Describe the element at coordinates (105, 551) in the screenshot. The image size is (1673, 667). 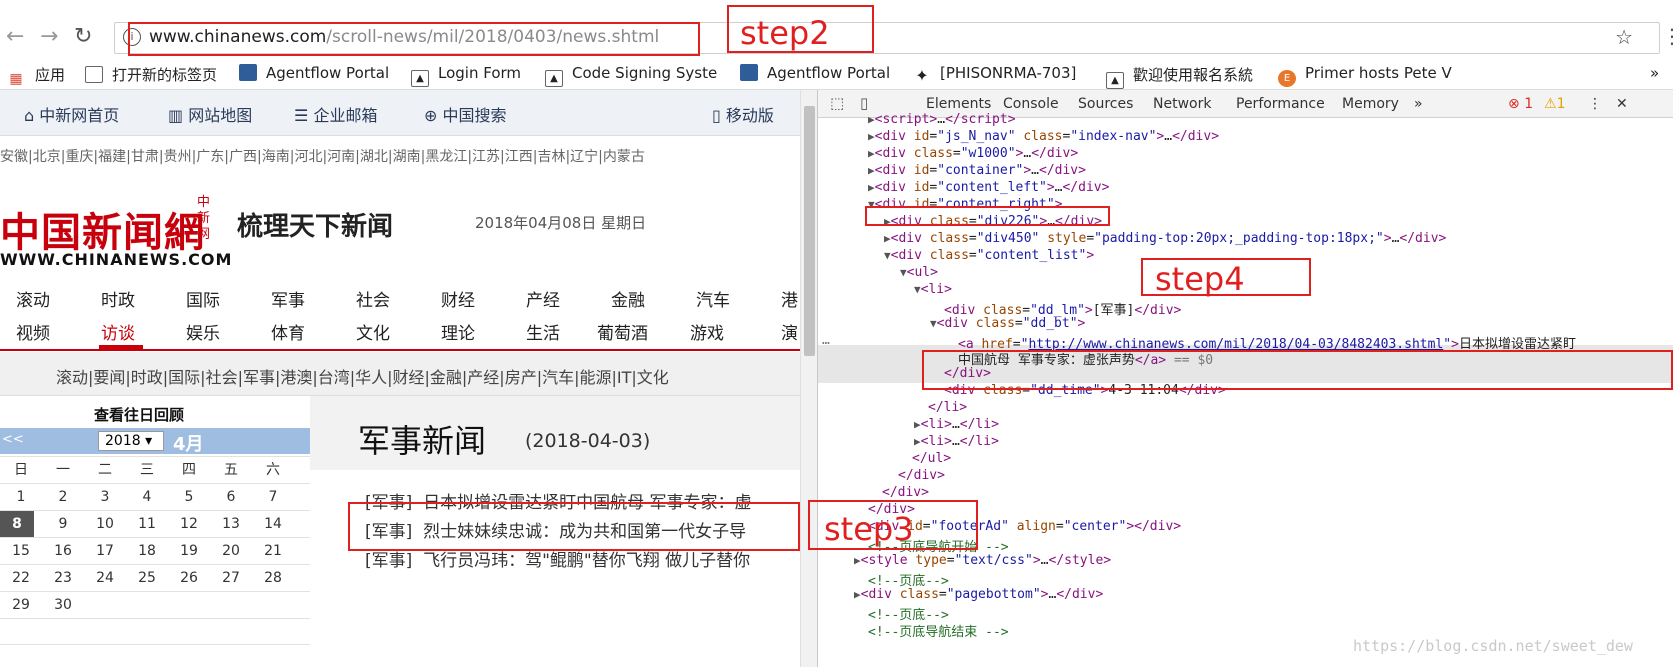
I see `calendar-day: 17` at that location.